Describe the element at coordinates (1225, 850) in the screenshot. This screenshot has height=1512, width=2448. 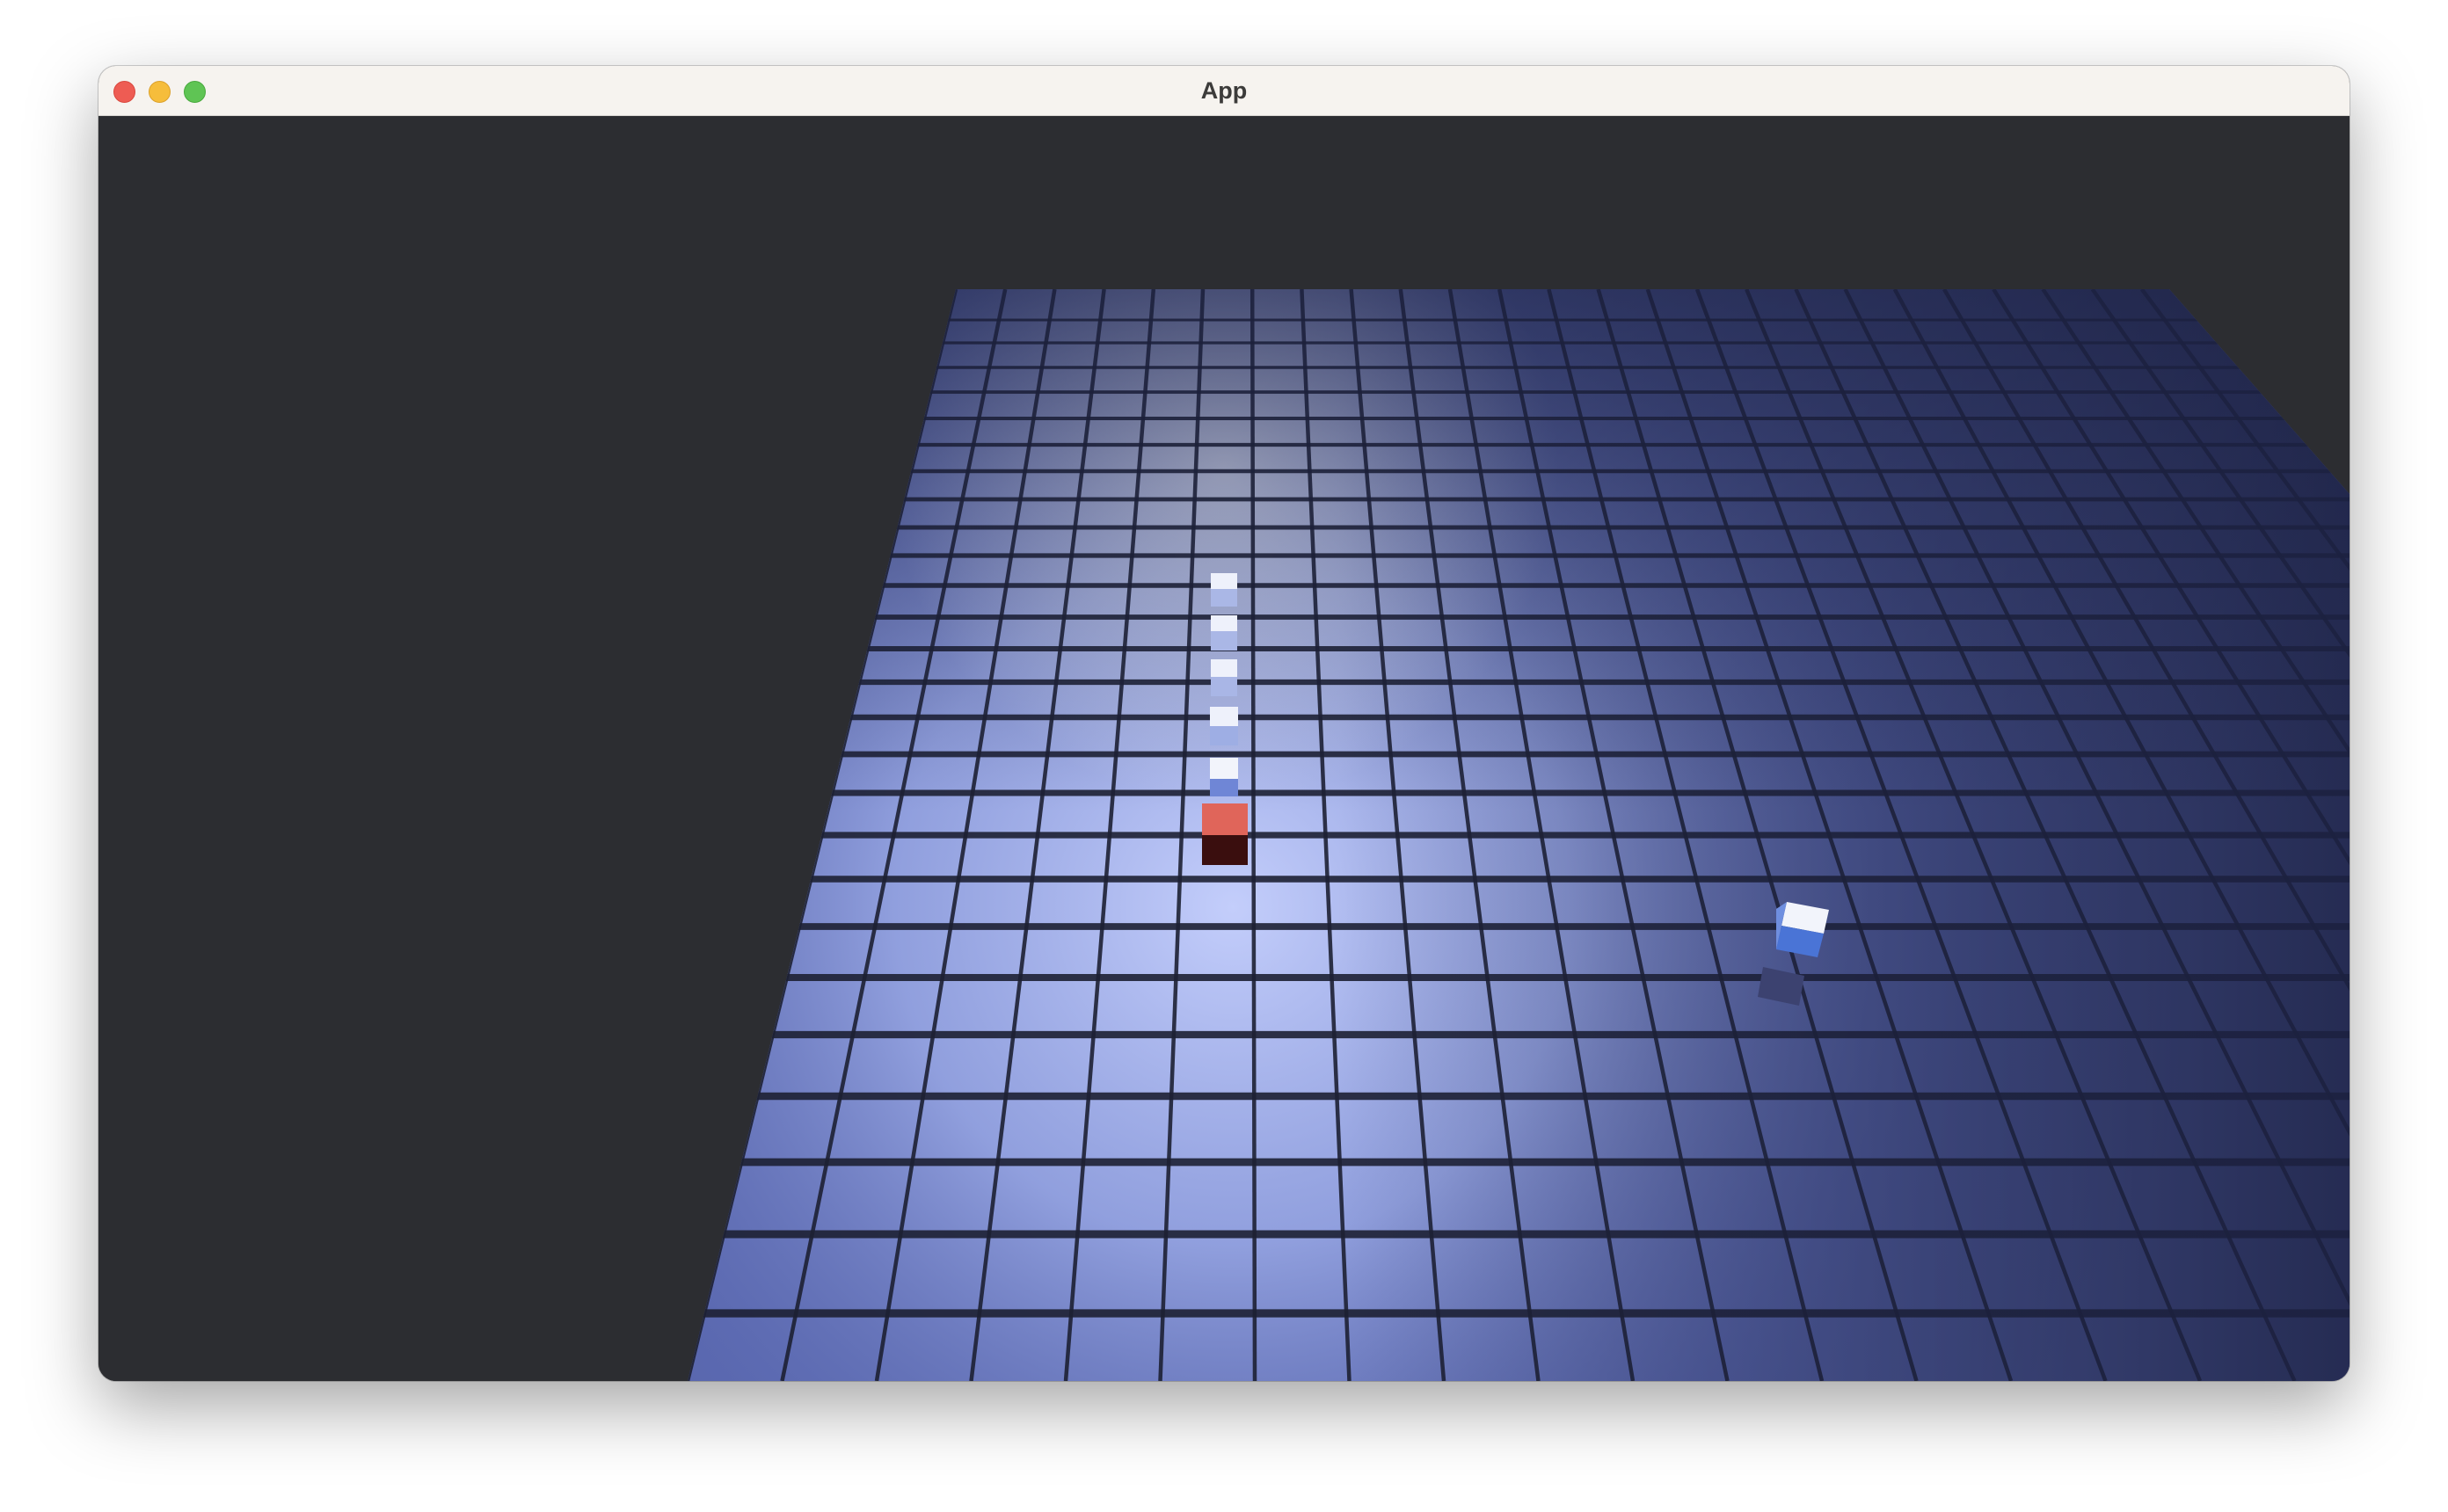
I see `snake-head-side` at that location.